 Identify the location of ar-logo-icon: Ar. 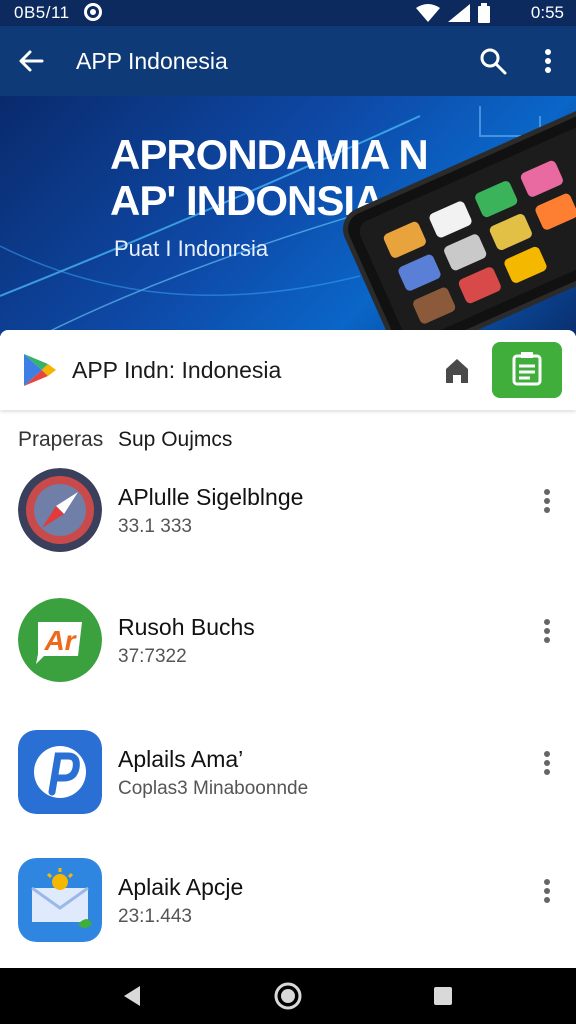
(60, 640).